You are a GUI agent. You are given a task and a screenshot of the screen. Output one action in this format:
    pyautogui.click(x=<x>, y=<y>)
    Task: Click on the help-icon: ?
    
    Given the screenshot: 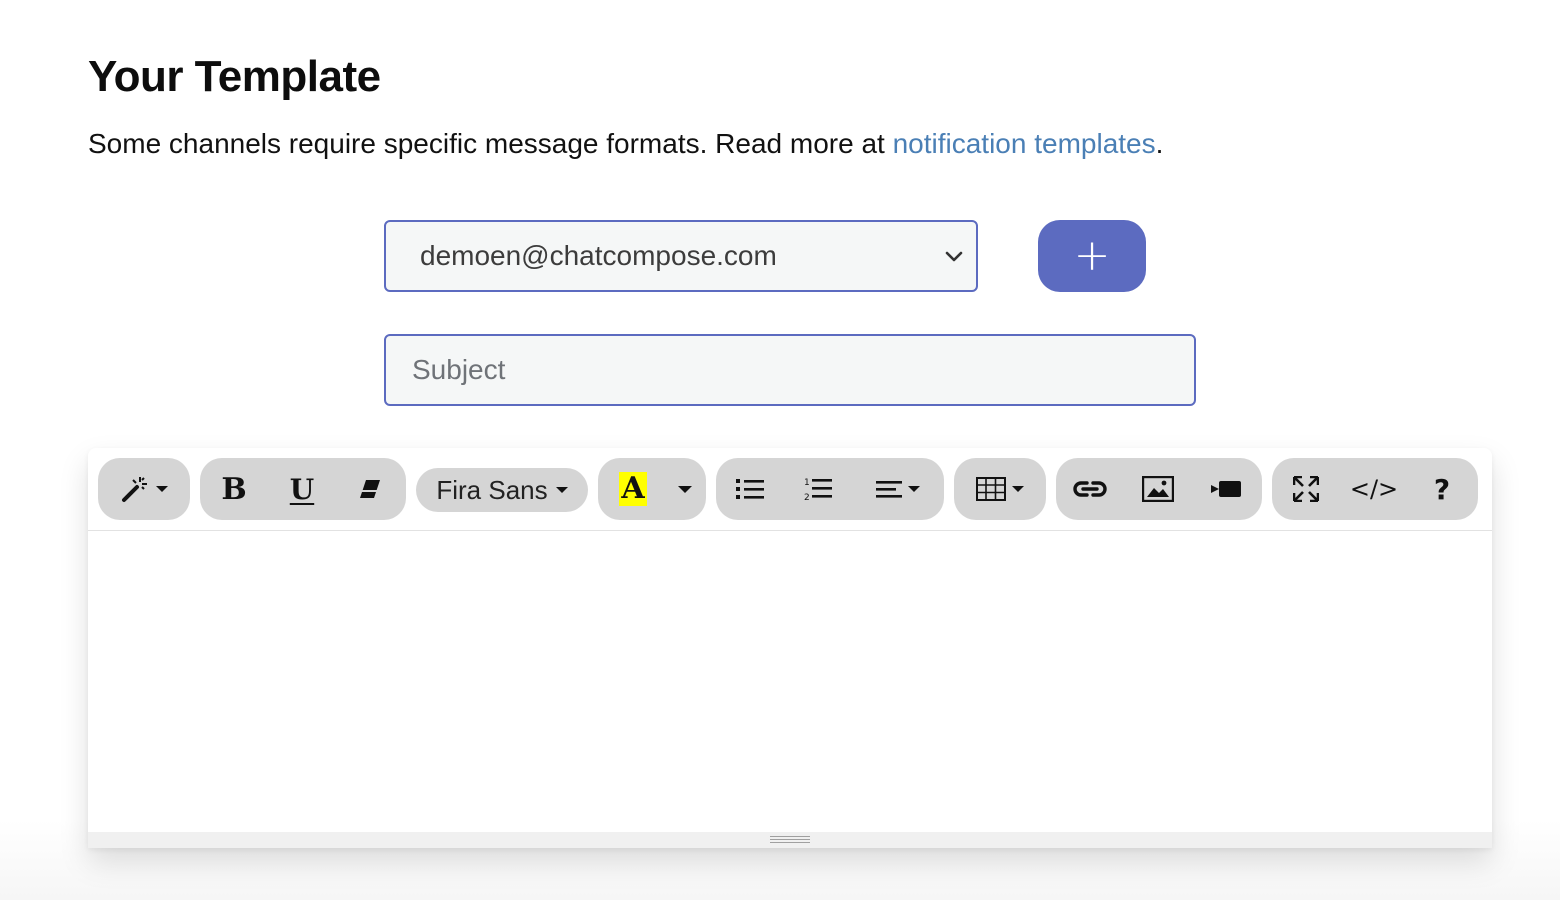 What is the action you would take?
    pyautogui.click(x=1442, y=489)
    